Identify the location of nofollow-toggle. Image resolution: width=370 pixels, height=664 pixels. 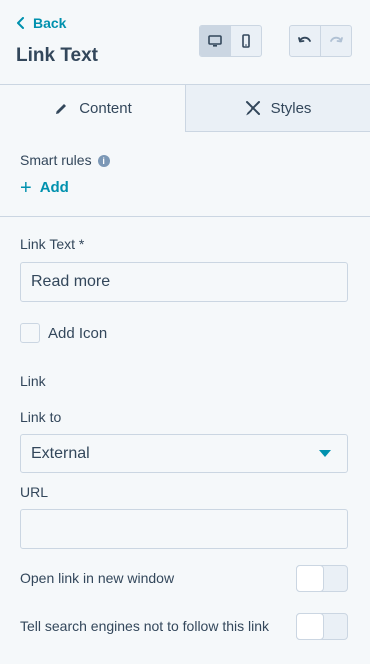
(322, 626).